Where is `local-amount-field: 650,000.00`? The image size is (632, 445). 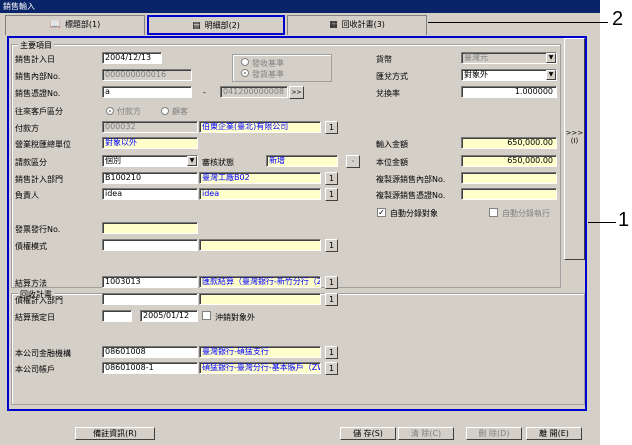
local-amount-field: 650,000.00 is located at coordinates (509, 161).